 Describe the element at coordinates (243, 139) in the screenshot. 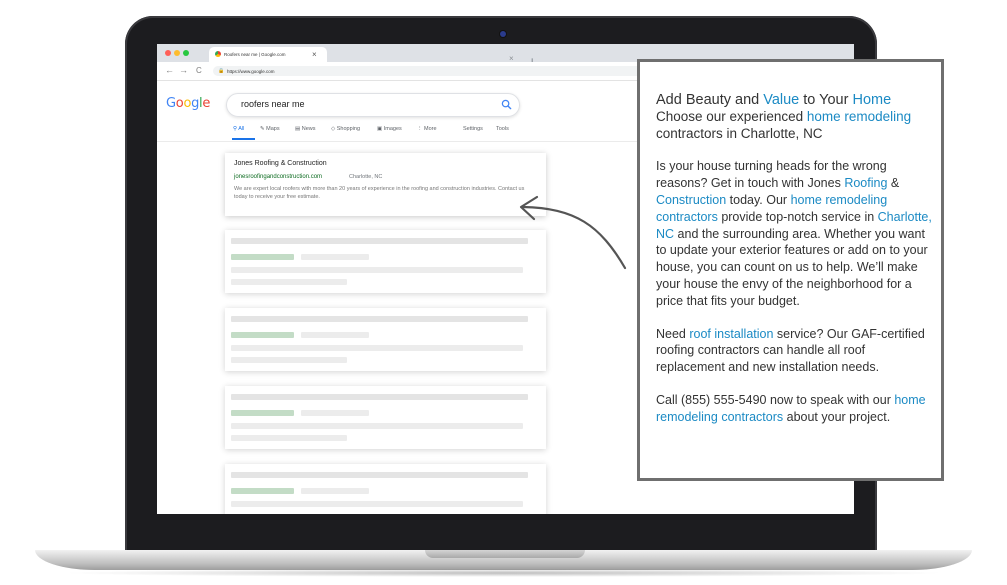

I see `active-tab-underline` at that location.